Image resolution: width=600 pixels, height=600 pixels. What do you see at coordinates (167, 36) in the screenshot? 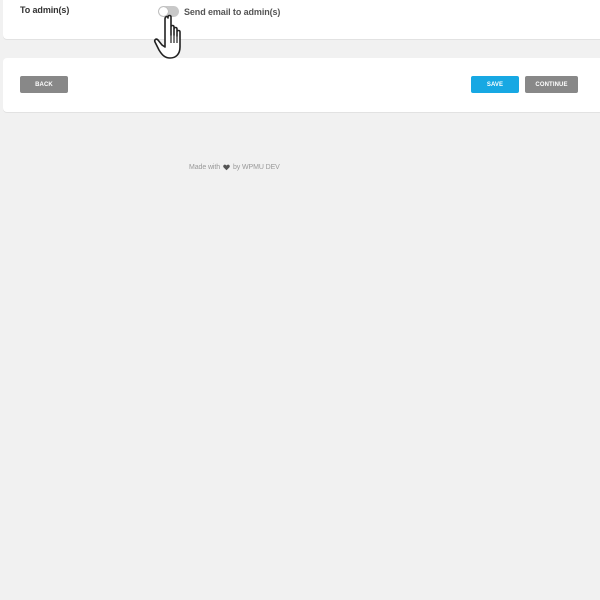
I see `hand-pointer-icon` at bounding box center [167, 36].